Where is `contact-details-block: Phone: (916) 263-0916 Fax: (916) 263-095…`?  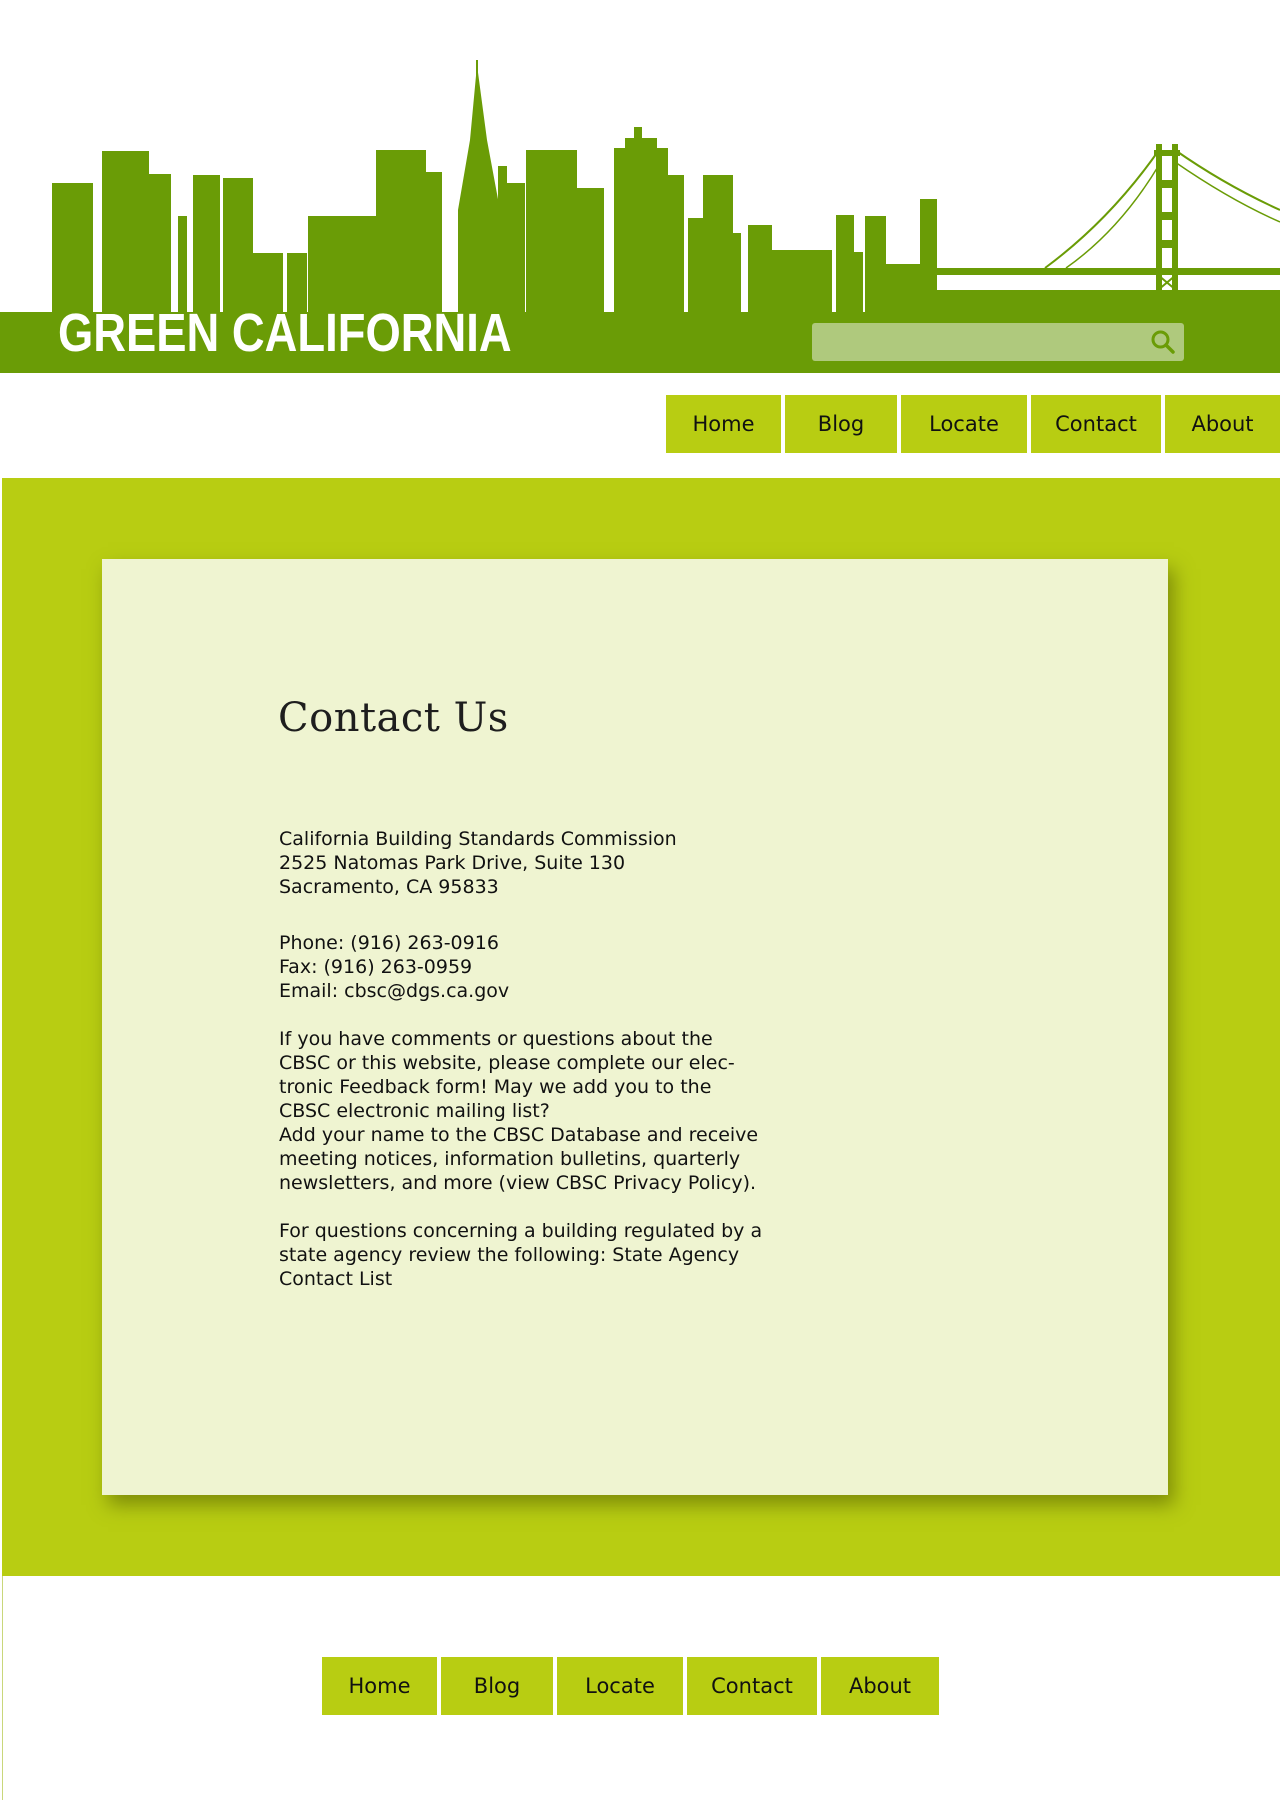 contact-details-block: Phone: (916) 263-0916 Fax: (916) 263-095… is located at coordinates (539, 967).